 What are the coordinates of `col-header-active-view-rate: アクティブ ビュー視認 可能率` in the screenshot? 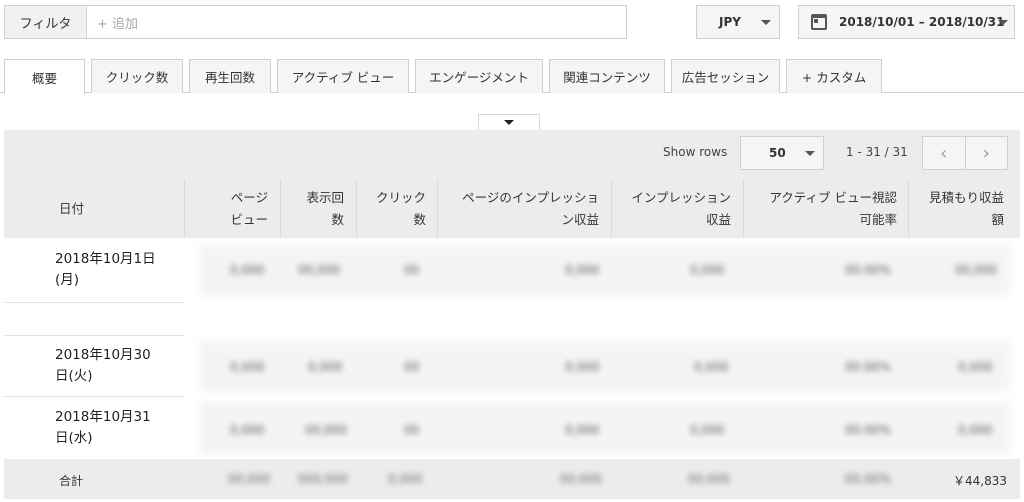 It's located at (823, 209).